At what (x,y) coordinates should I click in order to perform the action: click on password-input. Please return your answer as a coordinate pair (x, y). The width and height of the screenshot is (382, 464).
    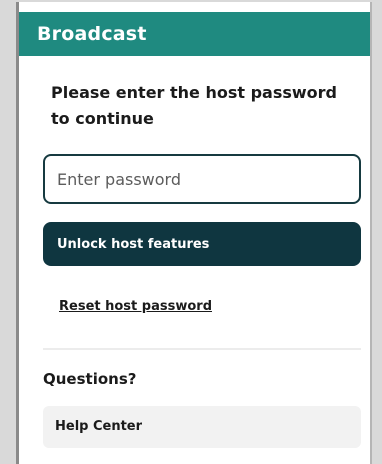
    Looking at the image, I should click on (202, 179).